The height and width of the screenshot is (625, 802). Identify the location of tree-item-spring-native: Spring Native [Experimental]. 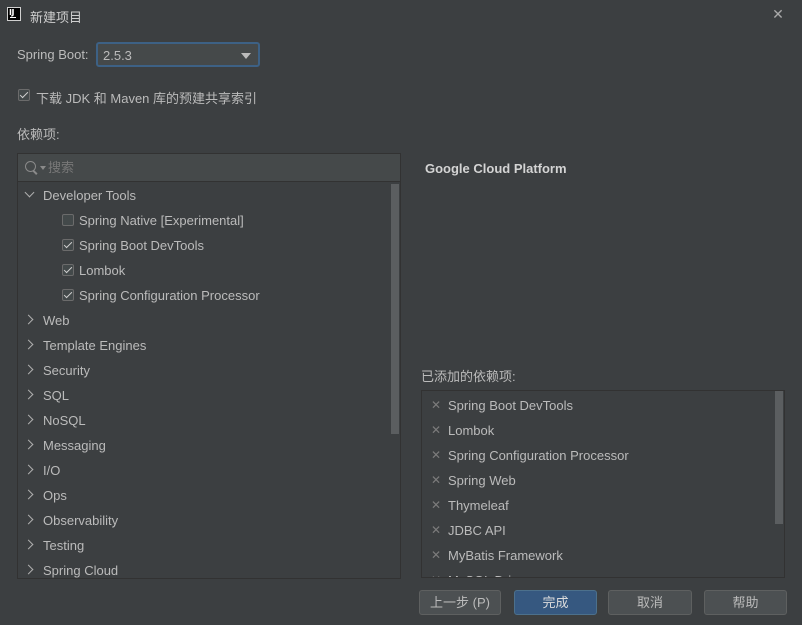
(203, 220).